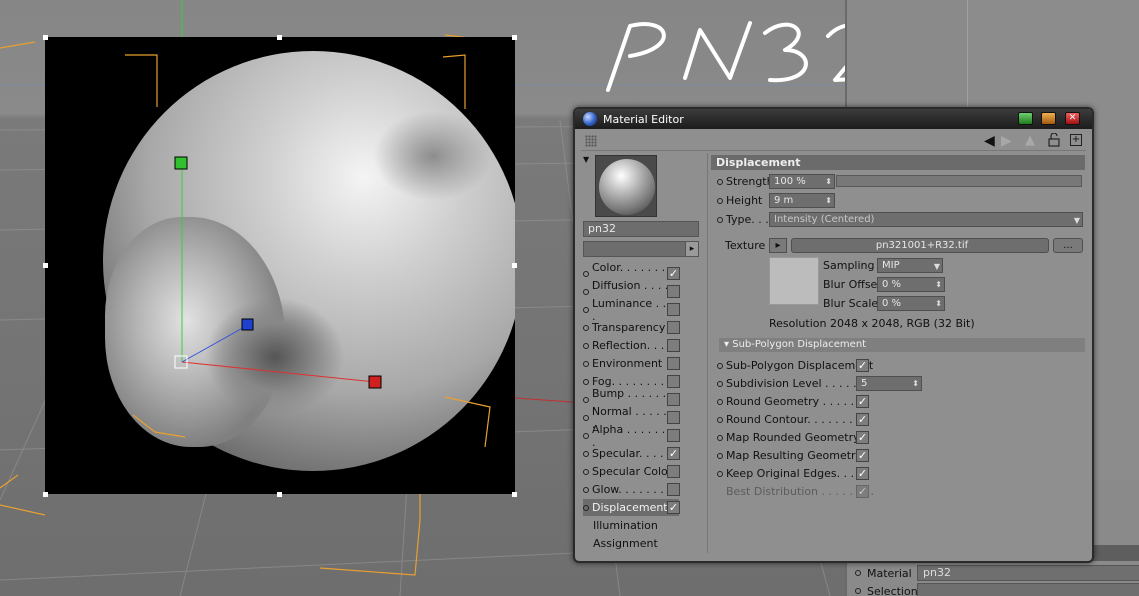 The height and width of the screenshot is (596, 1139). What do you see at coordinates (1006, 141) in the screenshot?
I see `forward-arrow-icon: ▶` at bounding box center [1006, 141].